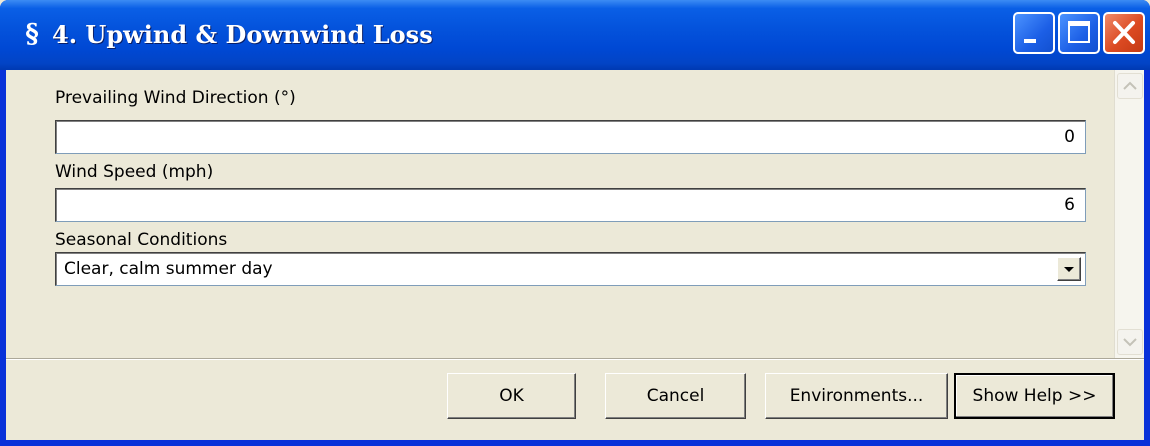 The height and width of the screenshot is (446, 1150). I want to click on scroll-up-button, so click(1130, 86).